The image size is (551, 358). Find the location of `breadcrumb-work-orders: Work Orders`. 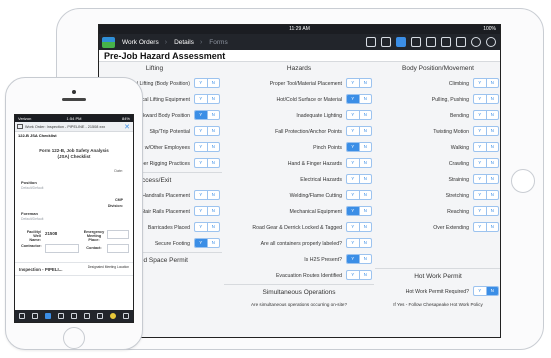

breadcrumb-work-orders: Work Orders is located at coordinates (140, 42).